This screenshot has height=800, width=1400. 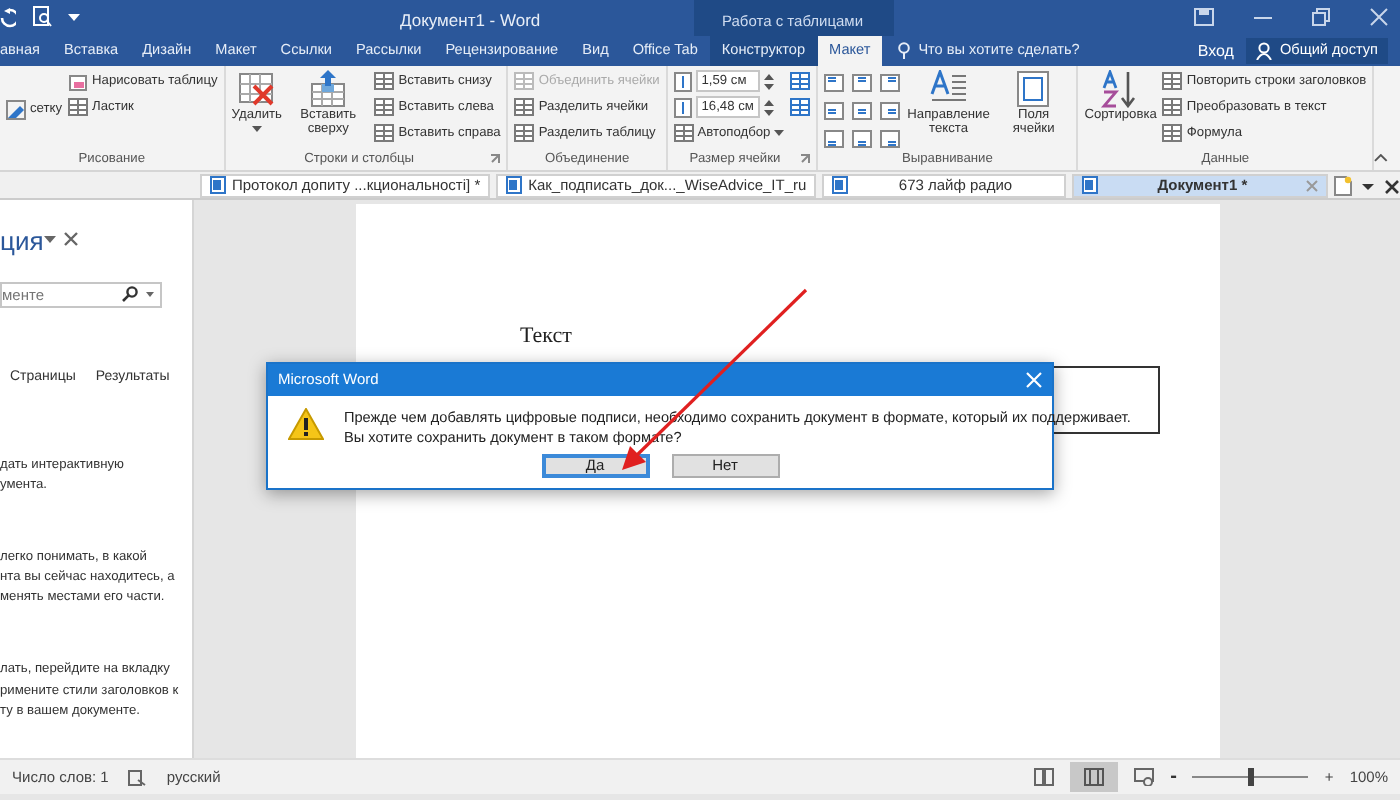 I want to click on eraser-icon, so click(x=78, y=81).